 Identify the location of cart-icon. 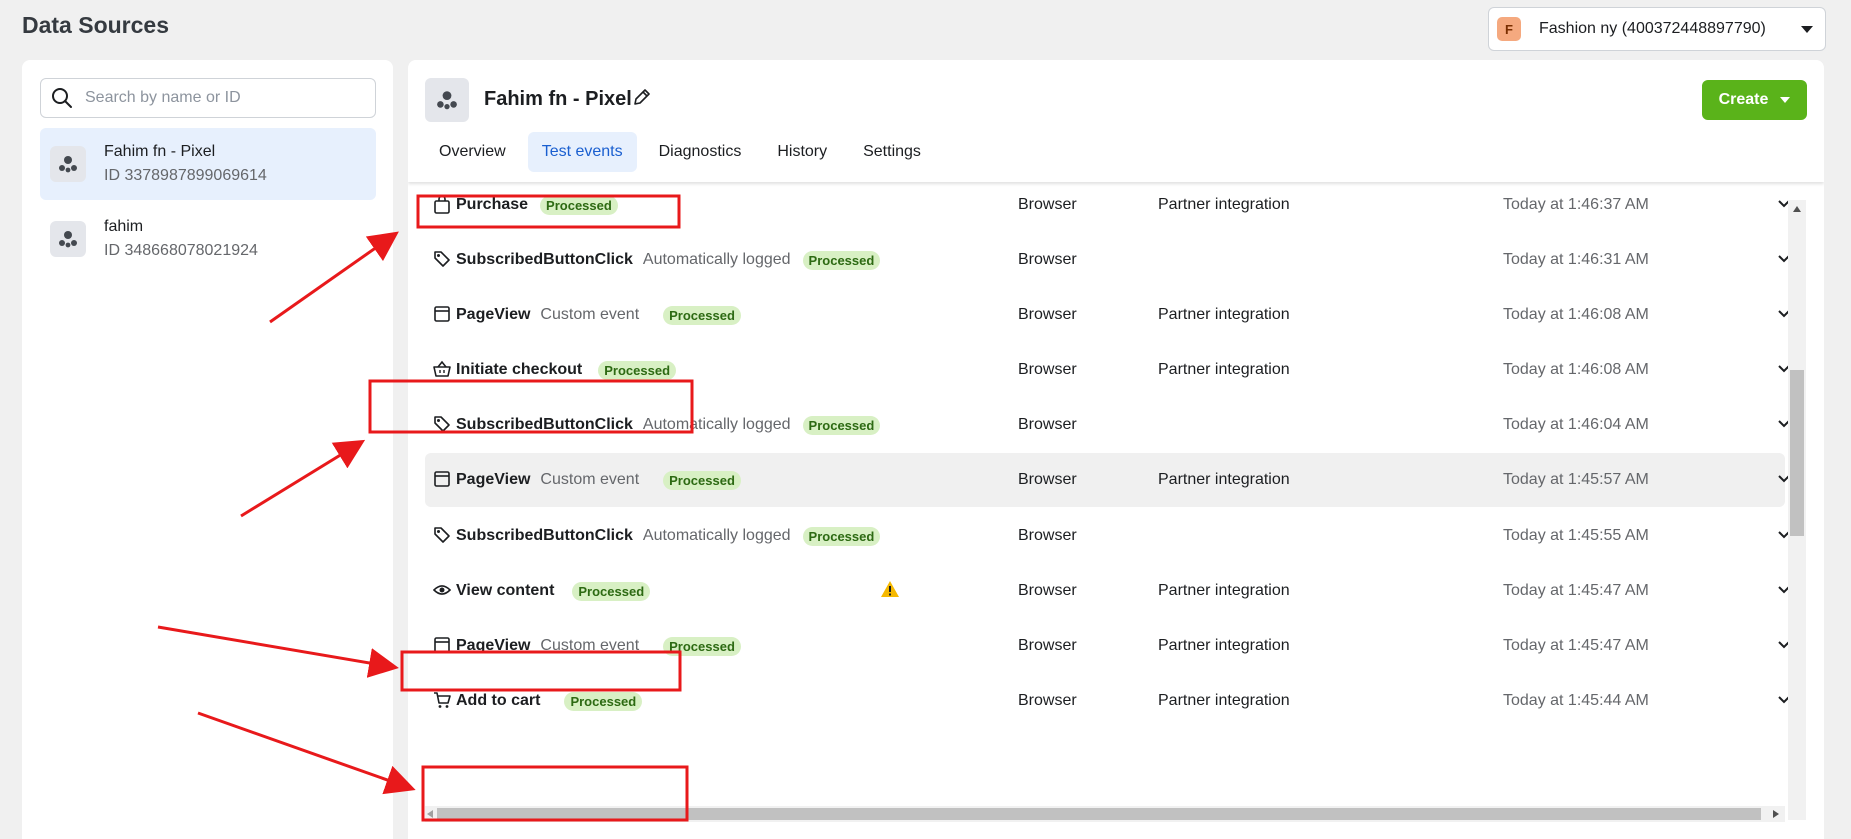
(442, 700).